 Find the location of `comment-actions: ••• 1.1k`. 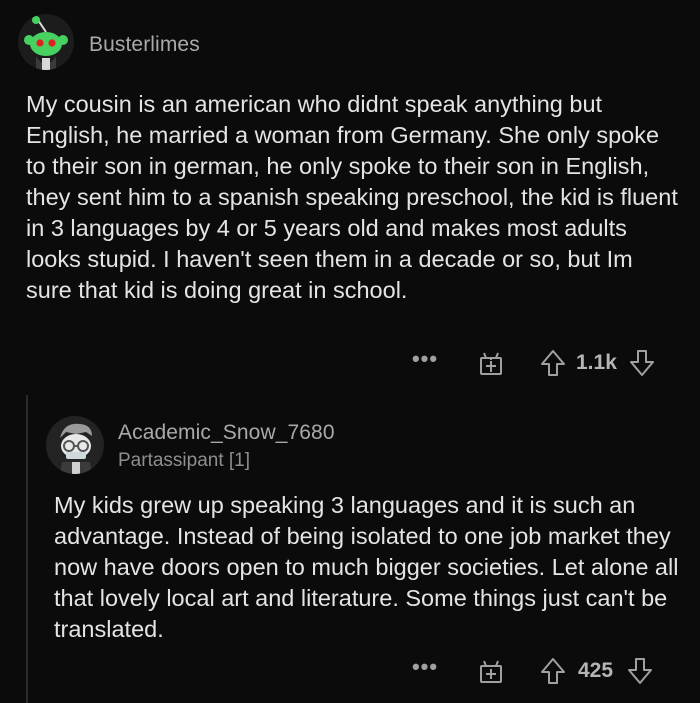

comment-actions: ••• 1.1k is located at coordinates (543, 363).